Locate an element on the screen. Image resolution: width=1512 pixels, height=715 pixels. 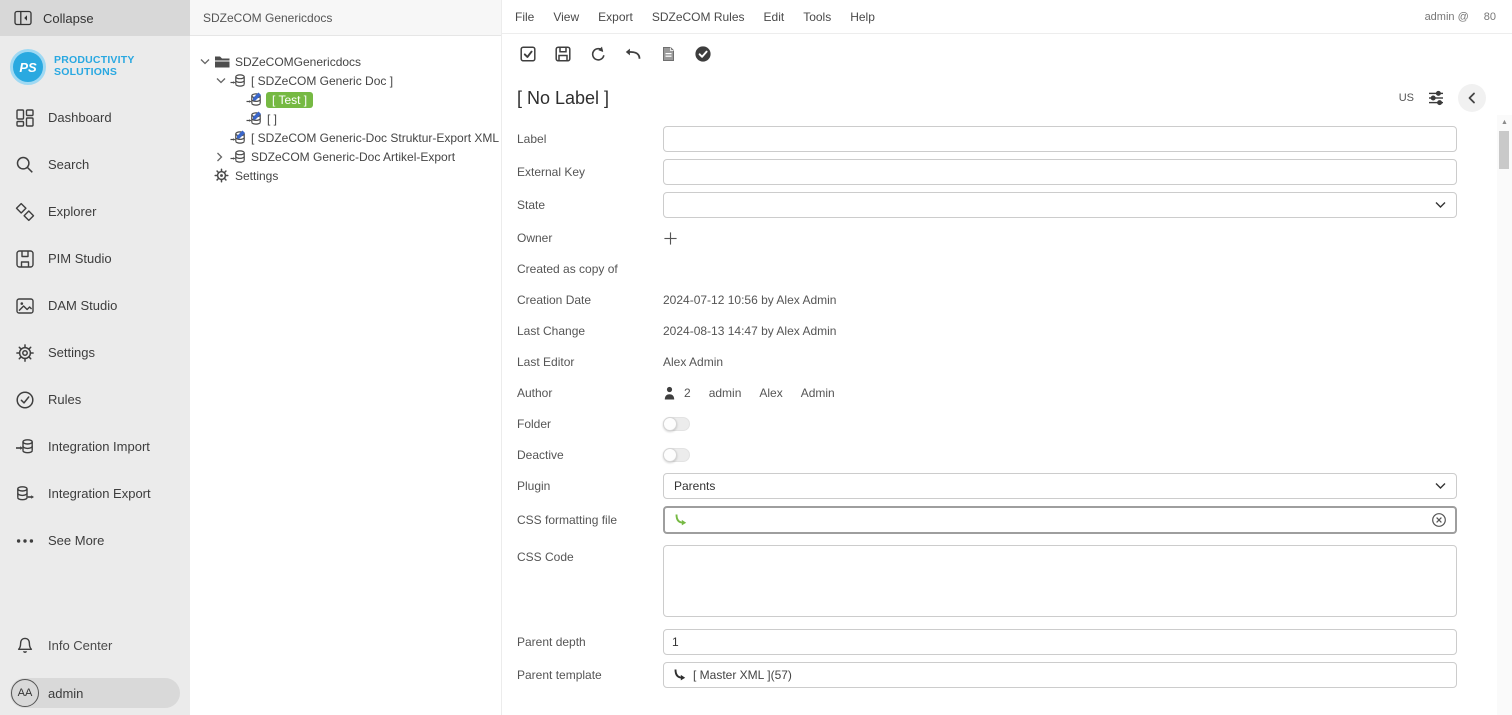
locale-label: US is located at coordinates (1406, 98).